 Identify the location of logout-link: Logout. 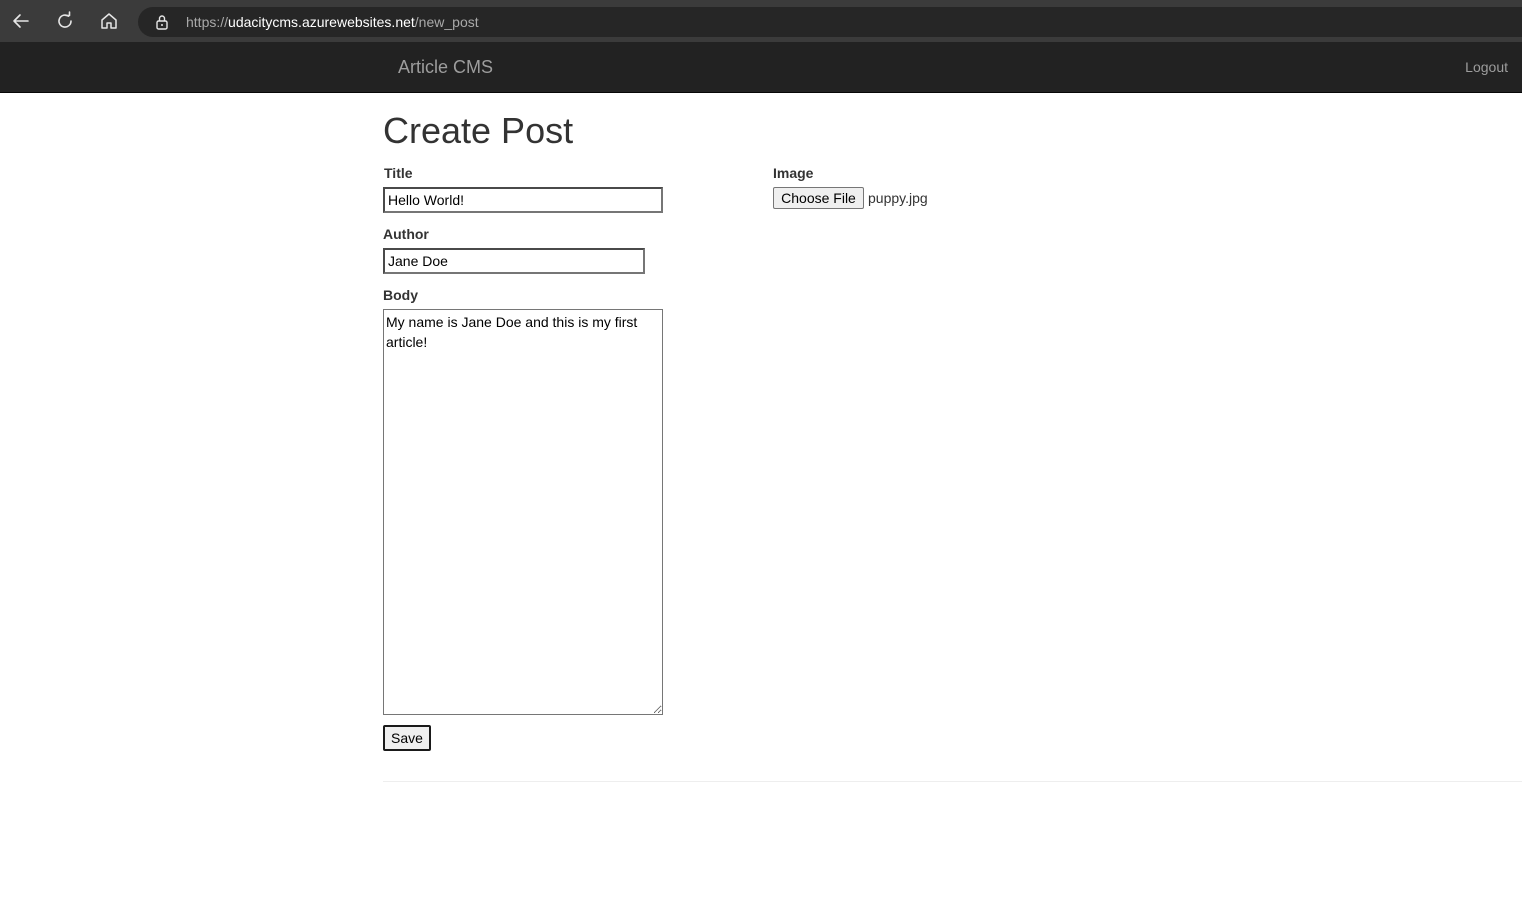
(1486, 67).